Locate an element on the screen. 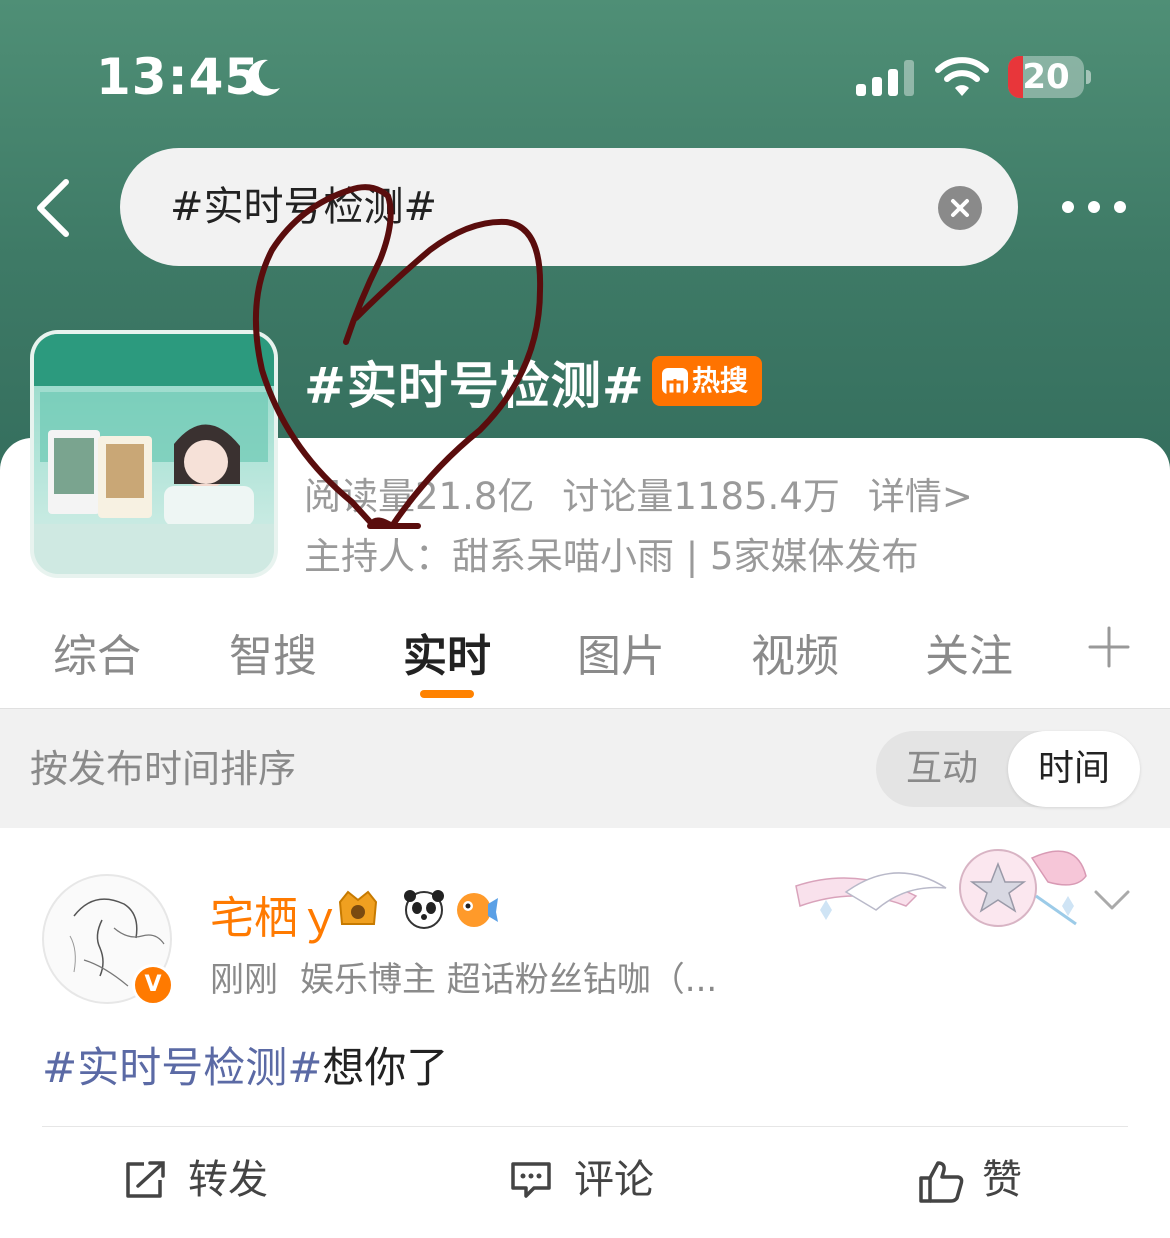  panda-icon is located at coordinates (424, 909).